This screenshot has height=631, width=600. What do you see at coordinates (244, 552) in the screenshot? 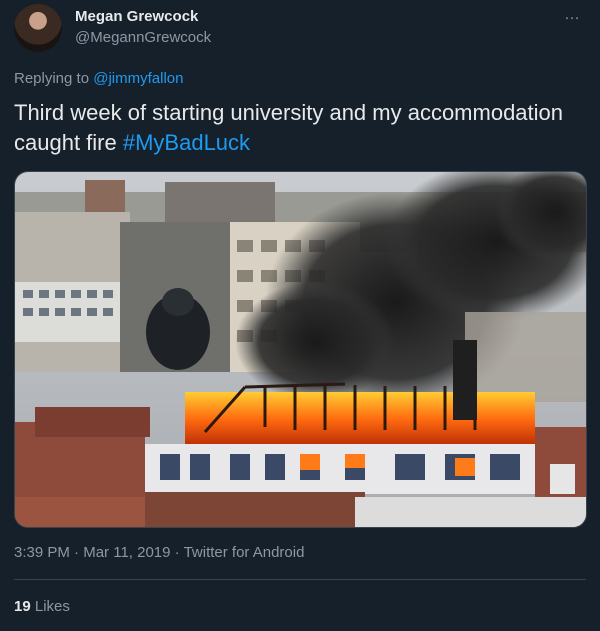
I see `tweet-source: Twitter for Android` at bounding box center [244, 552].